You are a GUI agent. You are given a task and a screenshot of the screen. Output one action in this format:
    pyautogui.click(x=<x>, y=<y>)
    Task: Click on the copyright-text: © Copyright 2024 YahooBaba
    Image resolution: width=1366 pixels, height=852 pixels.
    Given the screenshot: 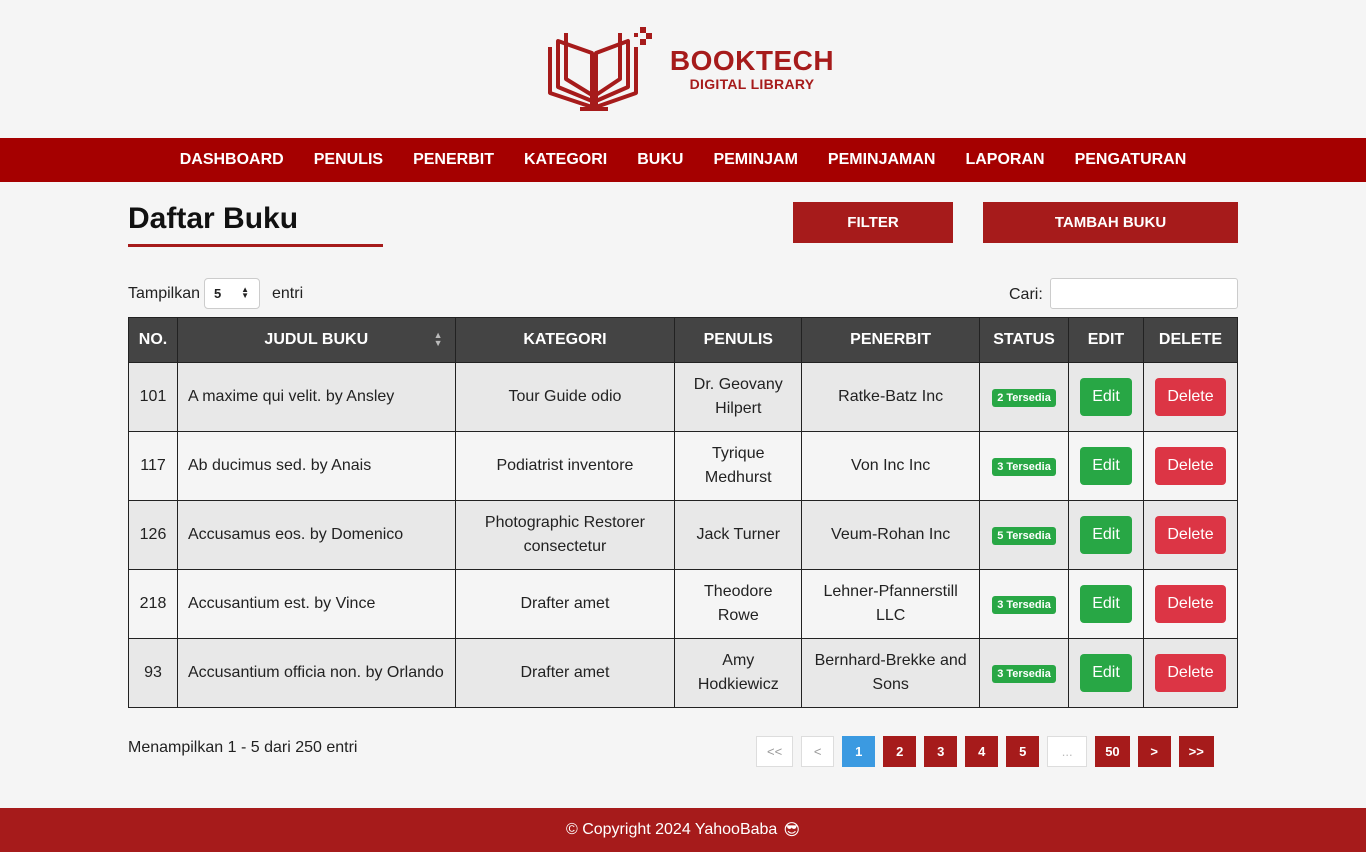 What is the action you would take?
    pyautogui.click(x=671, y=829)
    